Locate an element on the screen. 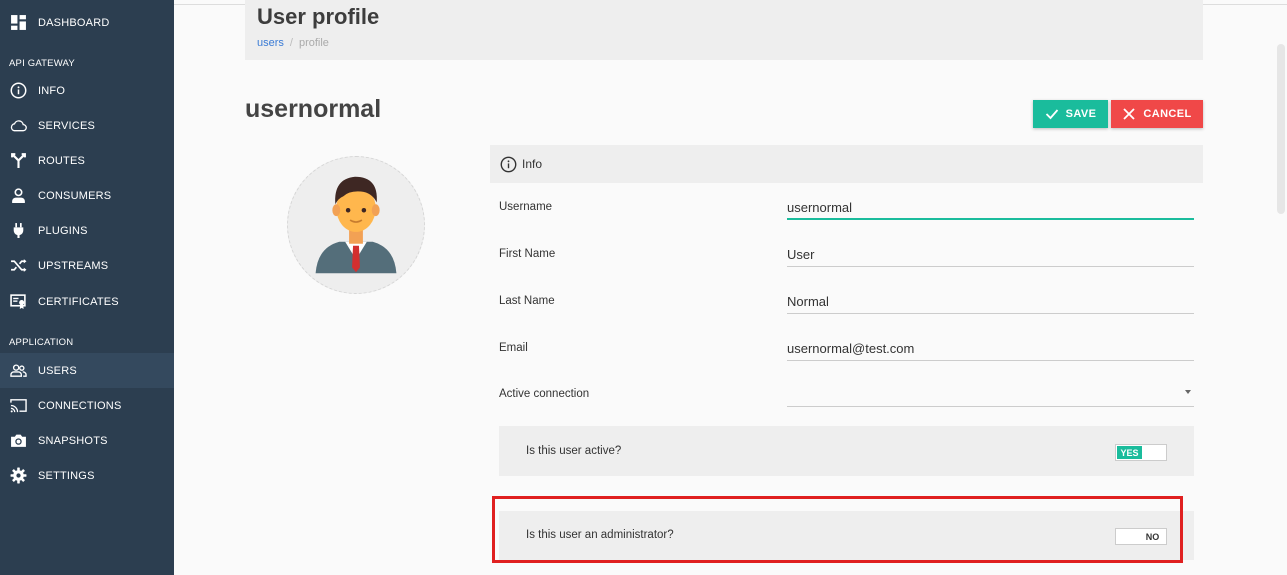  scrollbar is located at coordinates (1281, 129).